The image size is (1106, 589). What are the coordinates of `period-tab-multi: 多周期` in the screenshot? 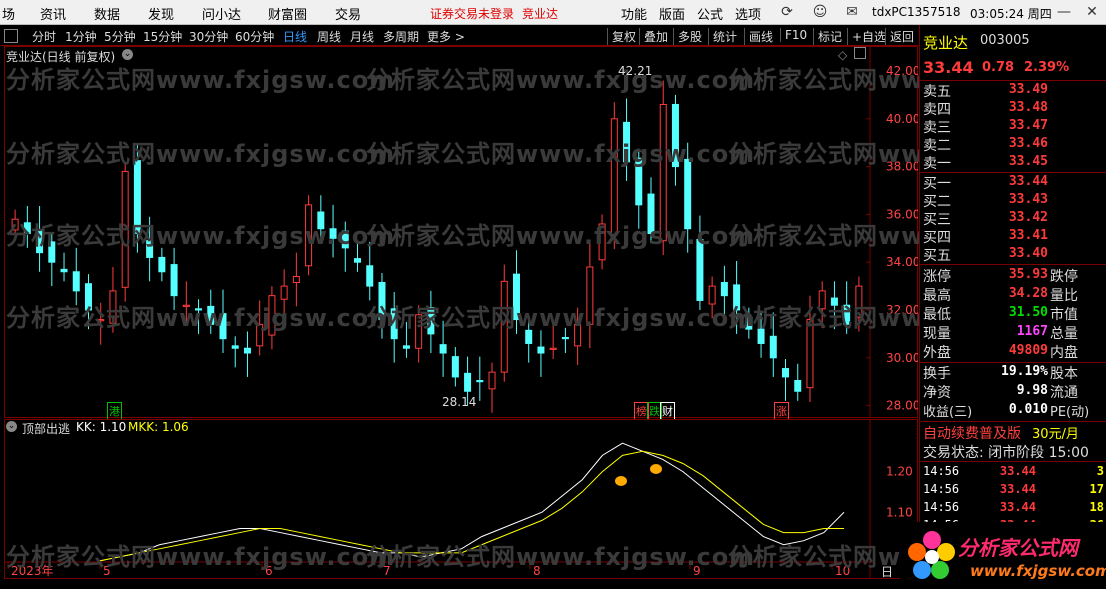 It's located at (401, 36).